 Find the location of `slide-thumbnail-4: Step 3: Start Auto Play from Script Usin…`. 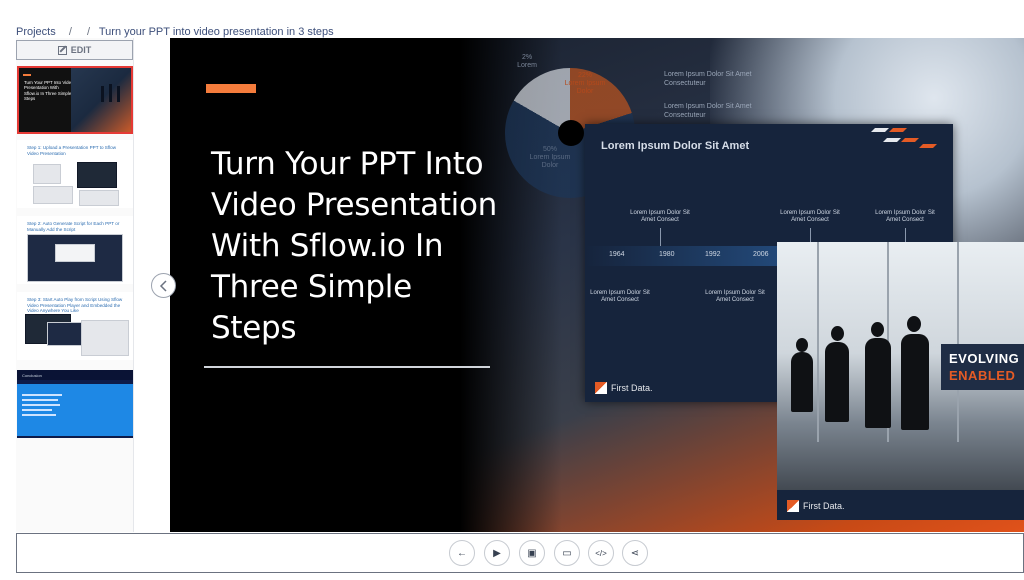

slide-thumbnail-4: Step 3: Start Auto Play from Script Usin… is located at coordinates (75, 326).